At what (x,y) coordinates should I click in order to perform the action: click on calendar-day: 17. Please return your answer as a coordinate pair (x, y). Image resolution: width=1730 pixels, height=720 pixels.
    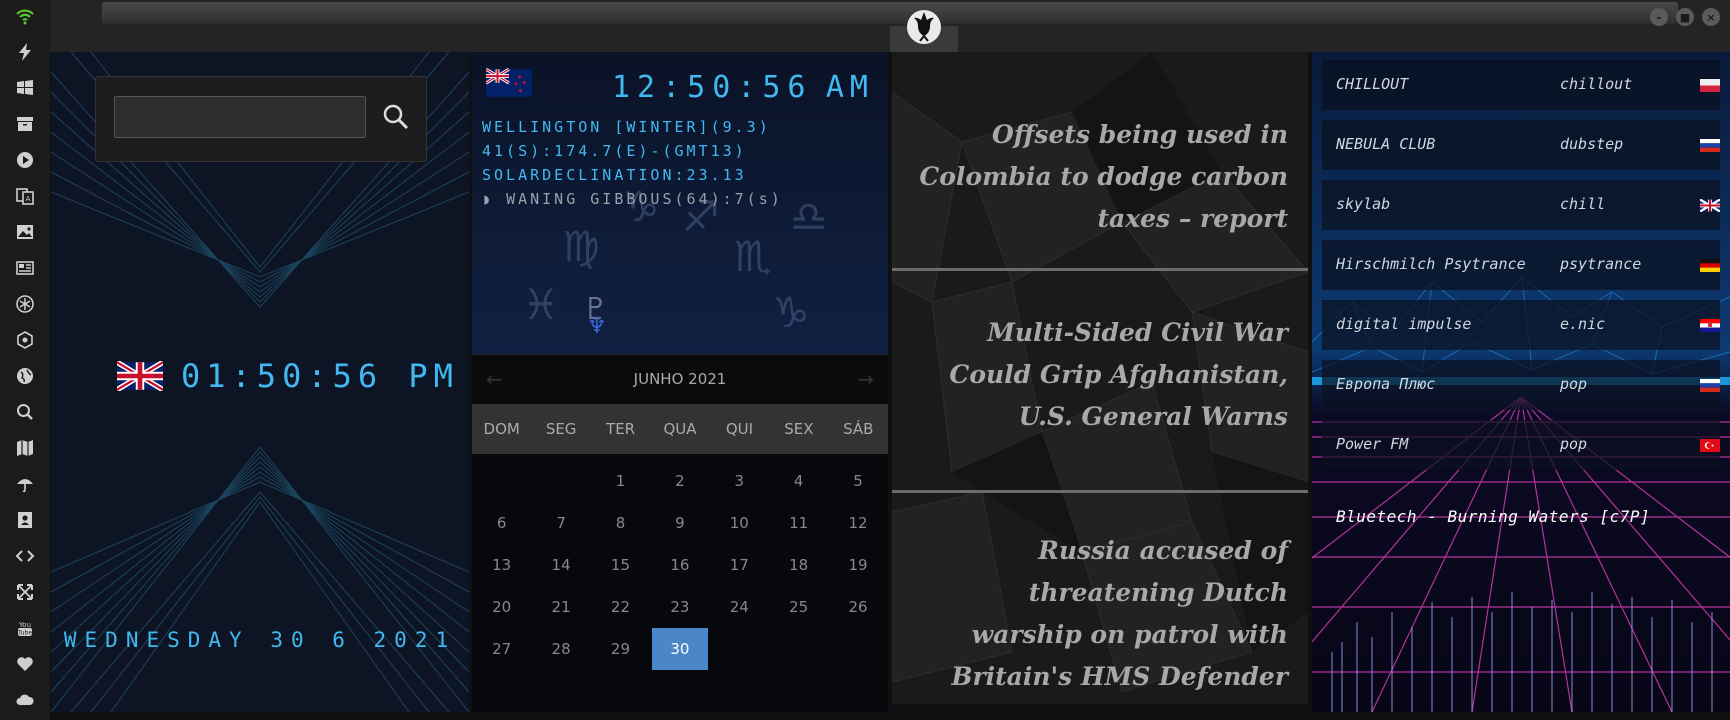
    Looking at the image, I should click on (739, 565).